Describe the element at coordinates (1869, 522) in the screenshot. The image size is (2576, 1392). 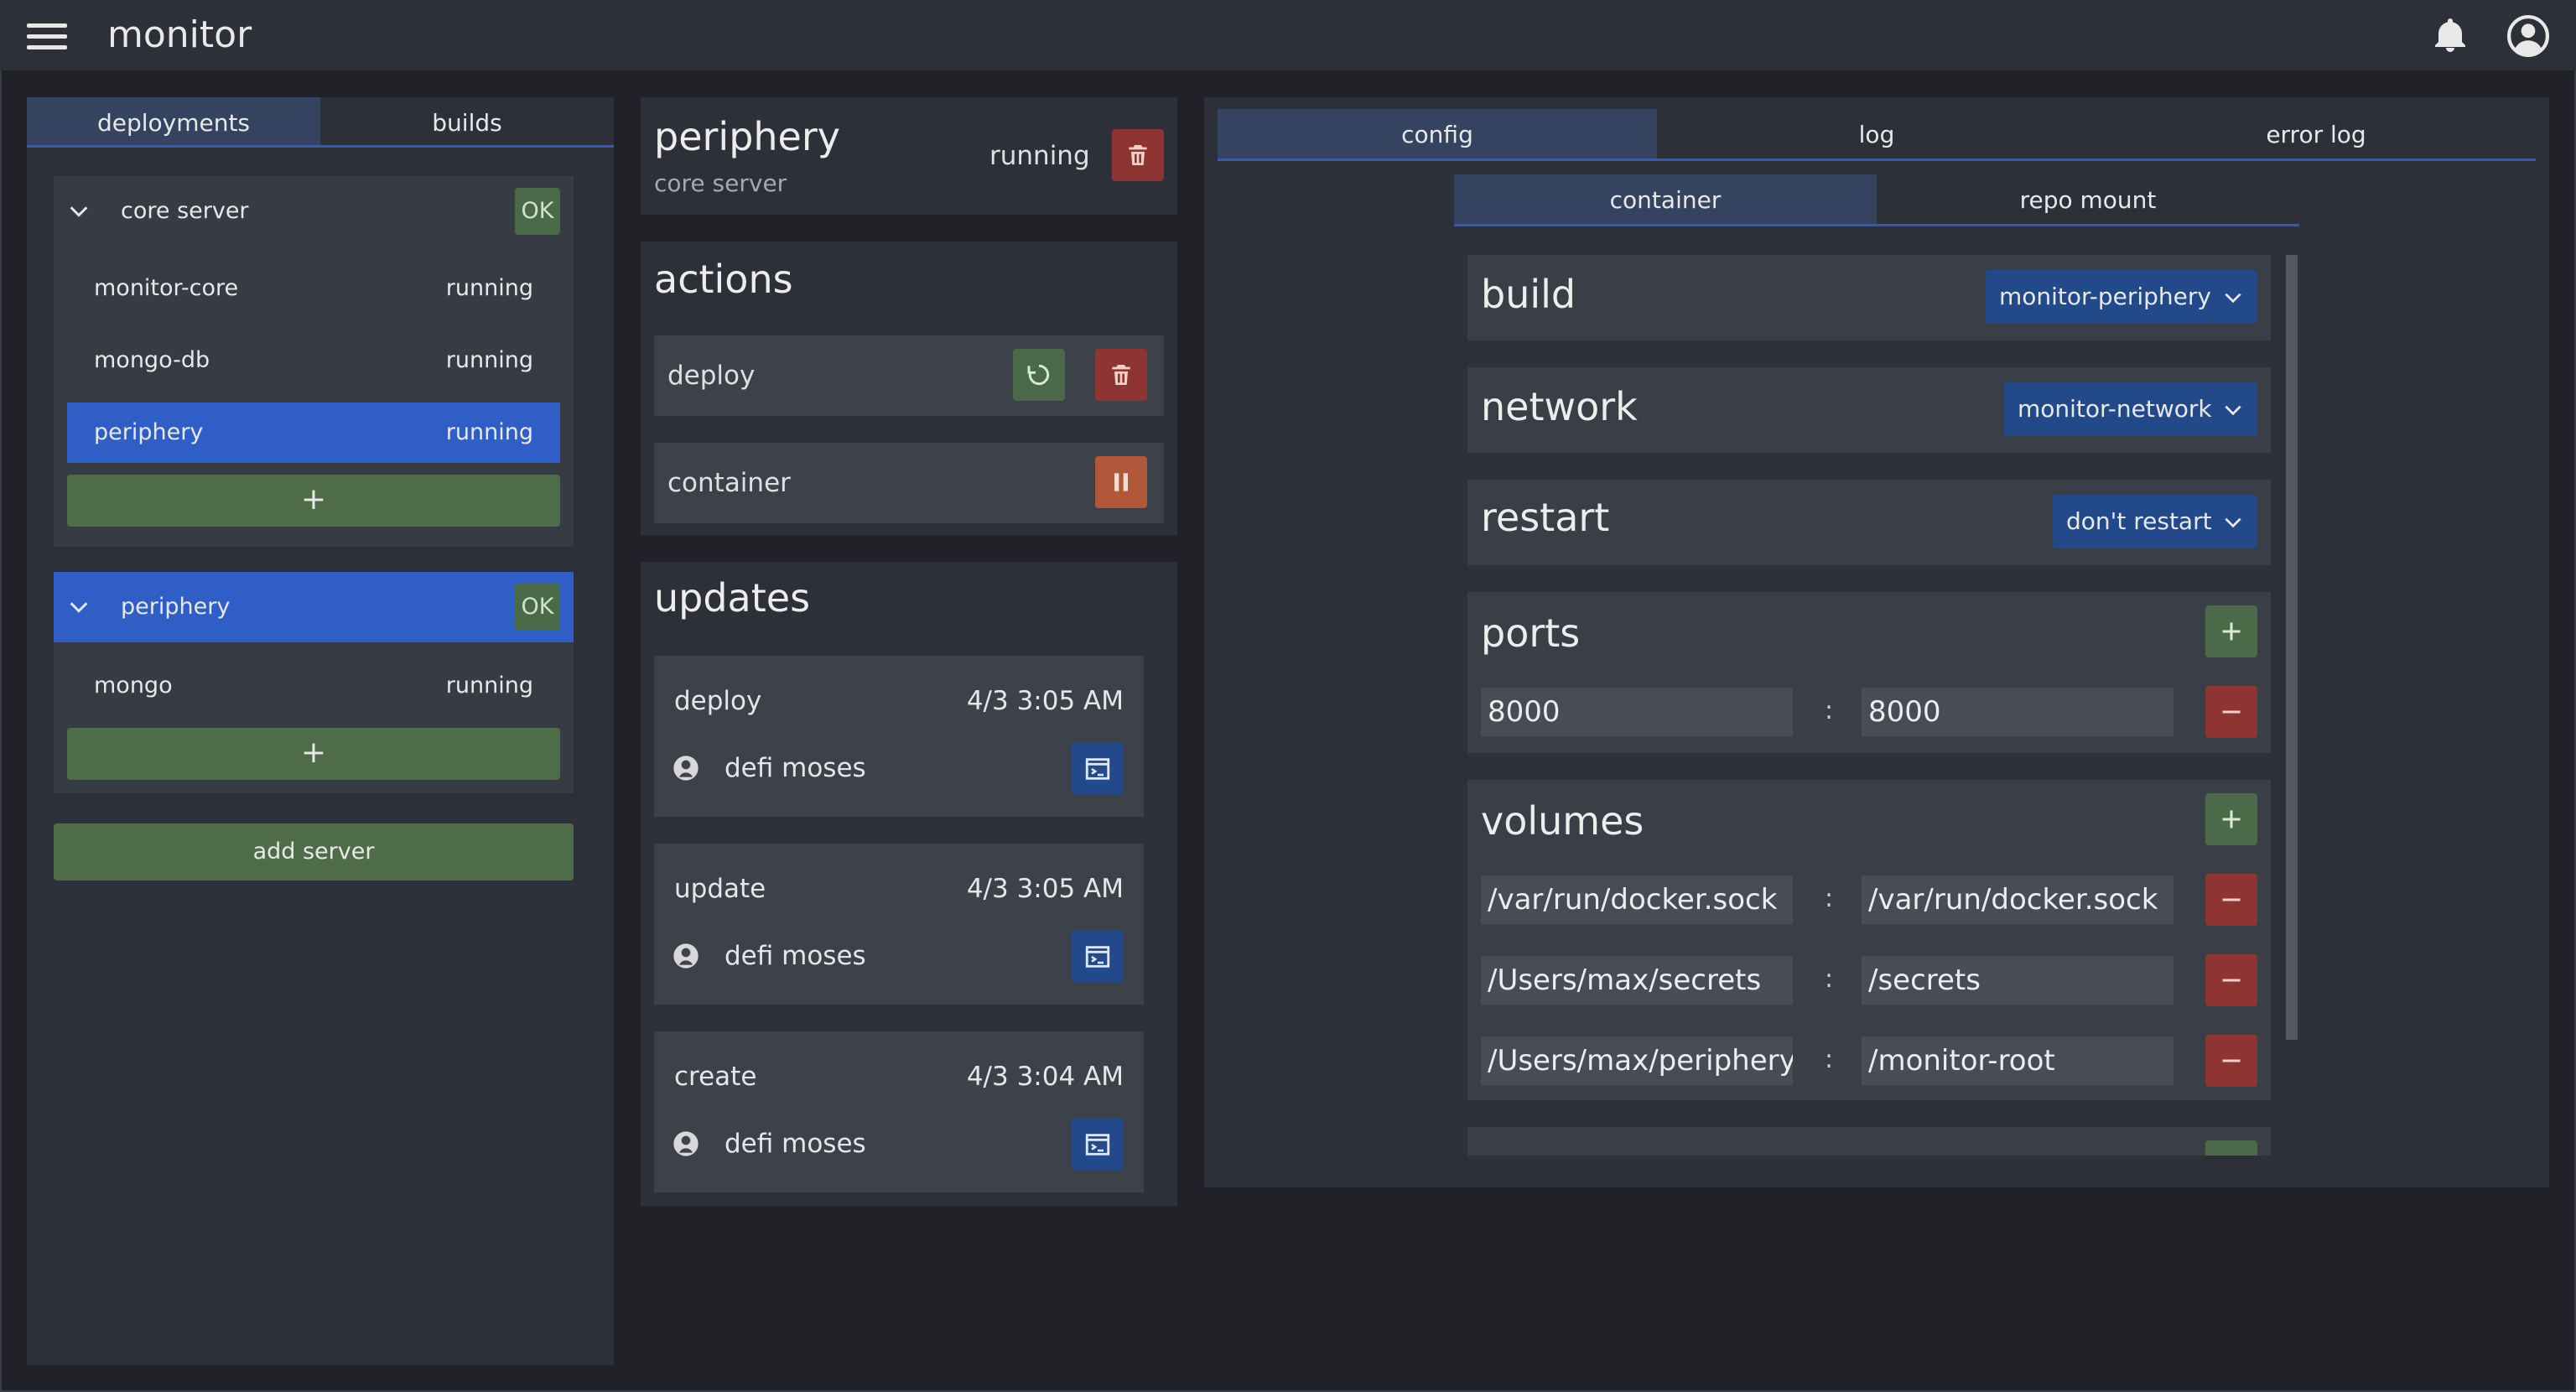
I see `restart-section: restart don't restart` at that location.